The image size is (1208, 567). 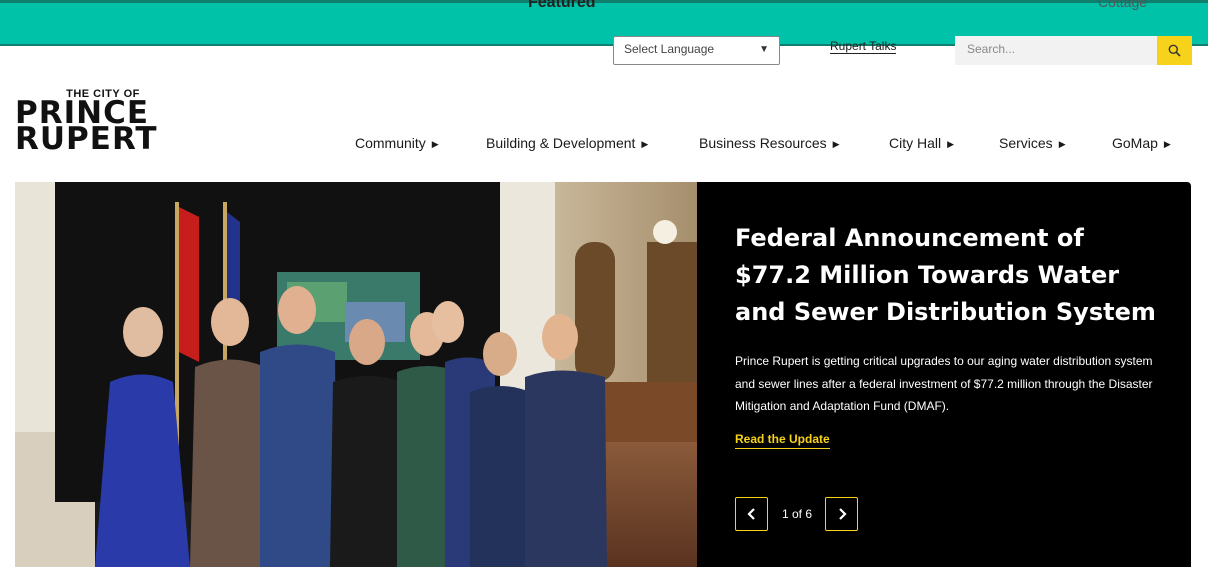 What do you see at coordinates (1026, 143) in the screenshot?
I see `nav-label: Services` at bounding box center [1026, 143].